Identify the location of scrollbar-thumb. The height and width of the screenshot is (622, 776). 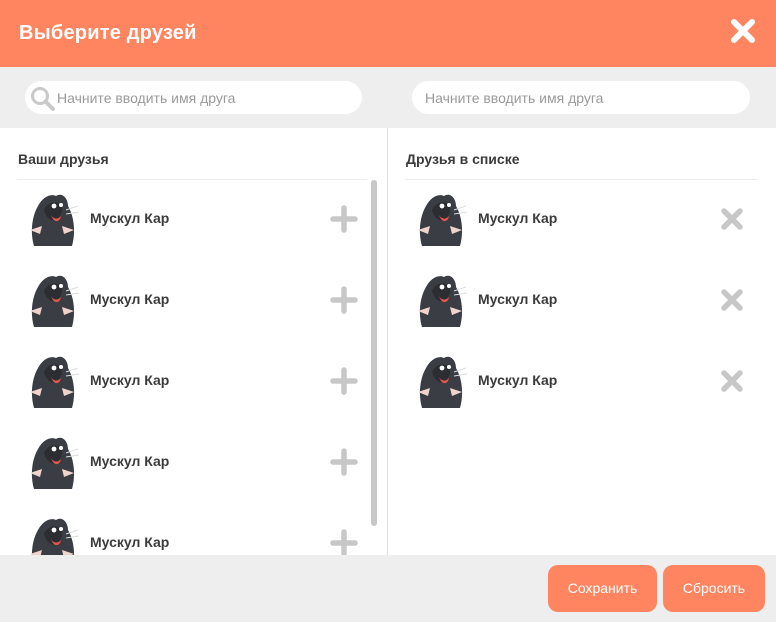
(374, 353).